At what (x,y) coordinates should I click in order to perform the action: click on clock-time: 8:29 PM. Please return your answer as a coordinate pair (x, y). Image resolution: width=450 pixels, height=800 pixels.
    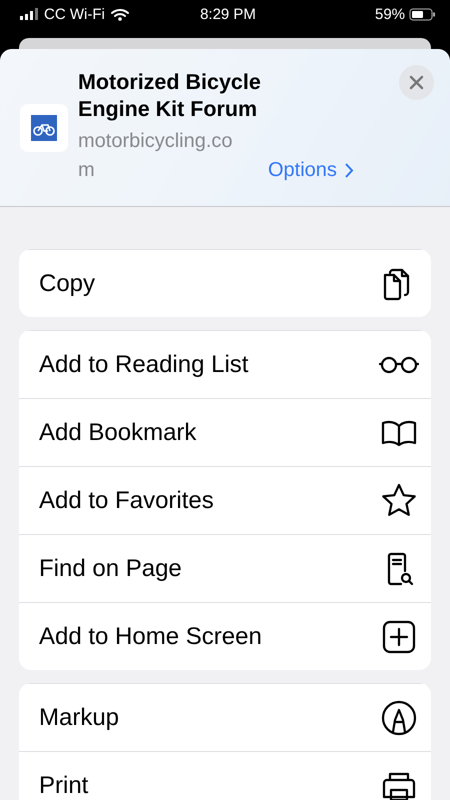
    Looking at the image, I should click on (228, 14).